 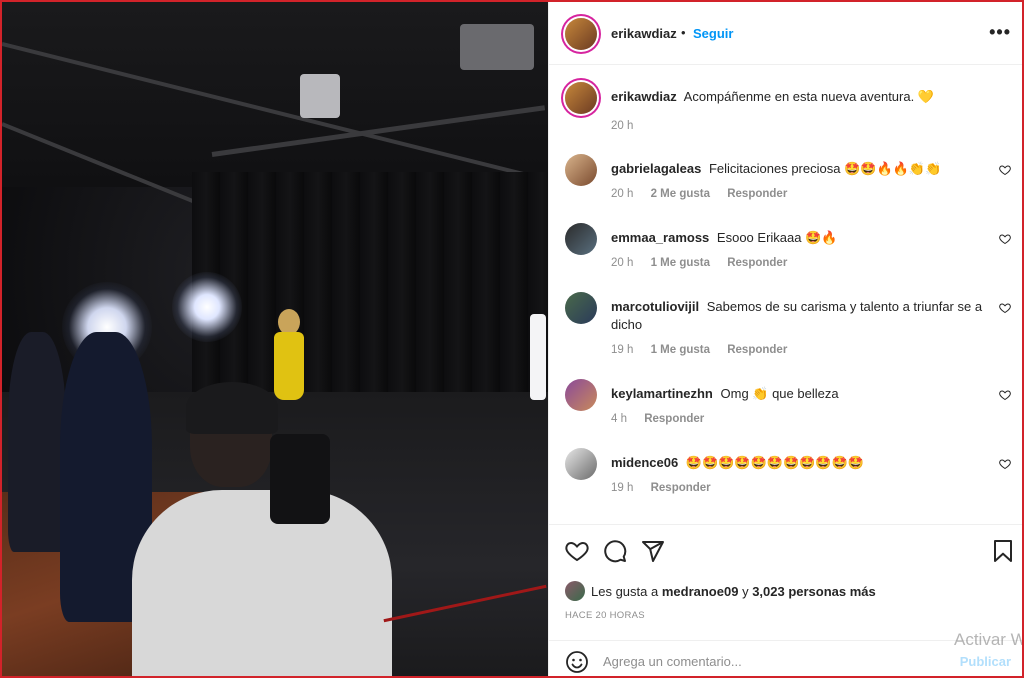 What do you see at coordinates (619, 419) in the screenshot?
I see `comment-time: 4 h` at bounding box center [619, 419].